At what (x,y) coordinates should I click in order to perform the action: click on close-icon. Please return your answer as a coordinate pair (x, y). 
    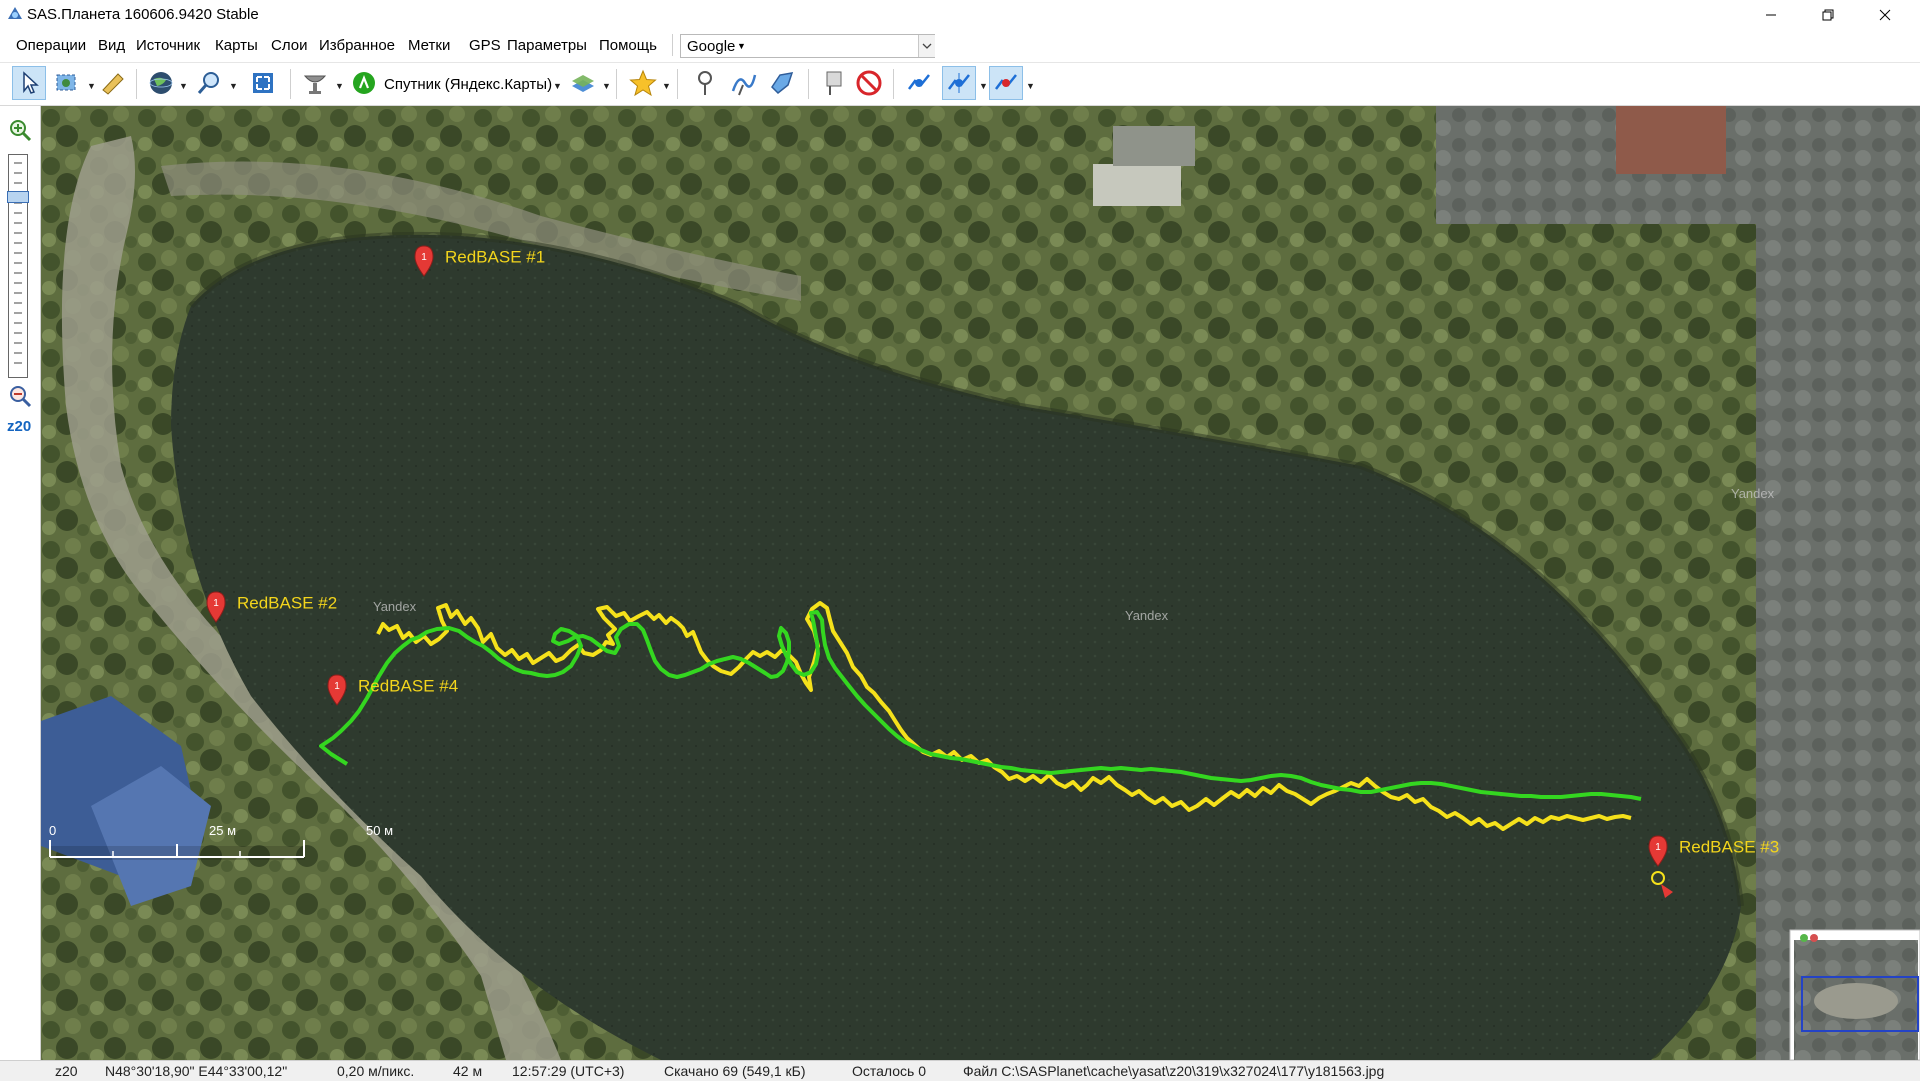
    Looking at the image, I should click on (1884, 14).